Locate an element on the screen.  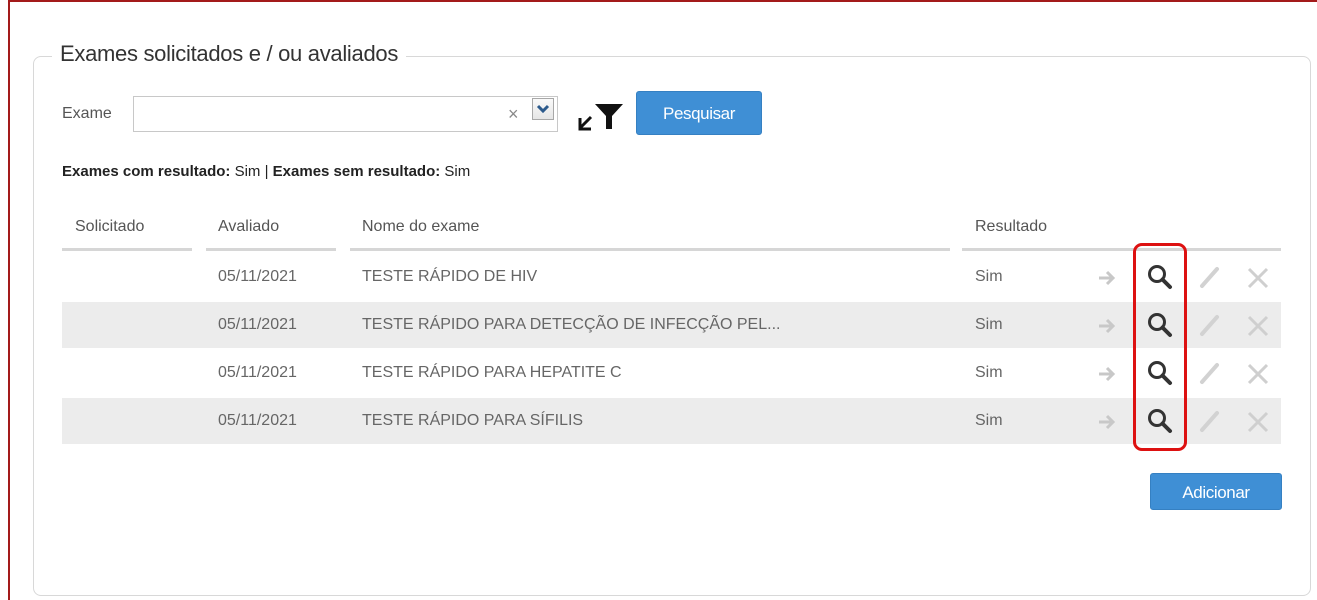
table-row: 05/11/2021 TESTE RÁPIDO PARA SÍFILIS Sim is located at coordinates (671, 421).